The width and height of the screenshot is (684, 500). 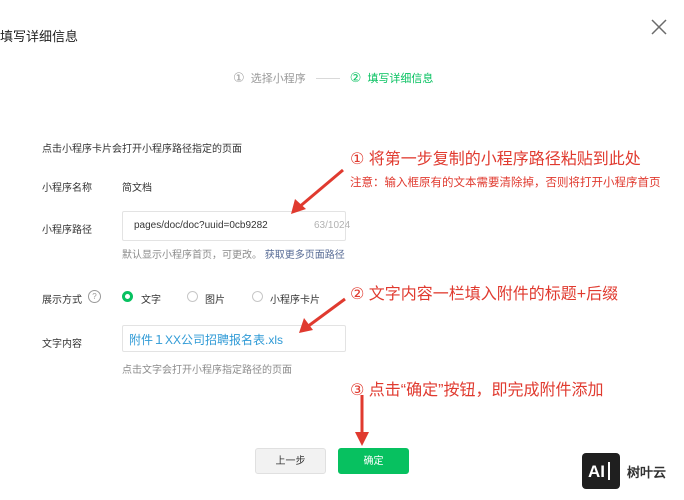 What do you see at coordinates (290, 461) in the screenshot?
I see `prev-step-button: 上一步` at bounding box center [290, 461].